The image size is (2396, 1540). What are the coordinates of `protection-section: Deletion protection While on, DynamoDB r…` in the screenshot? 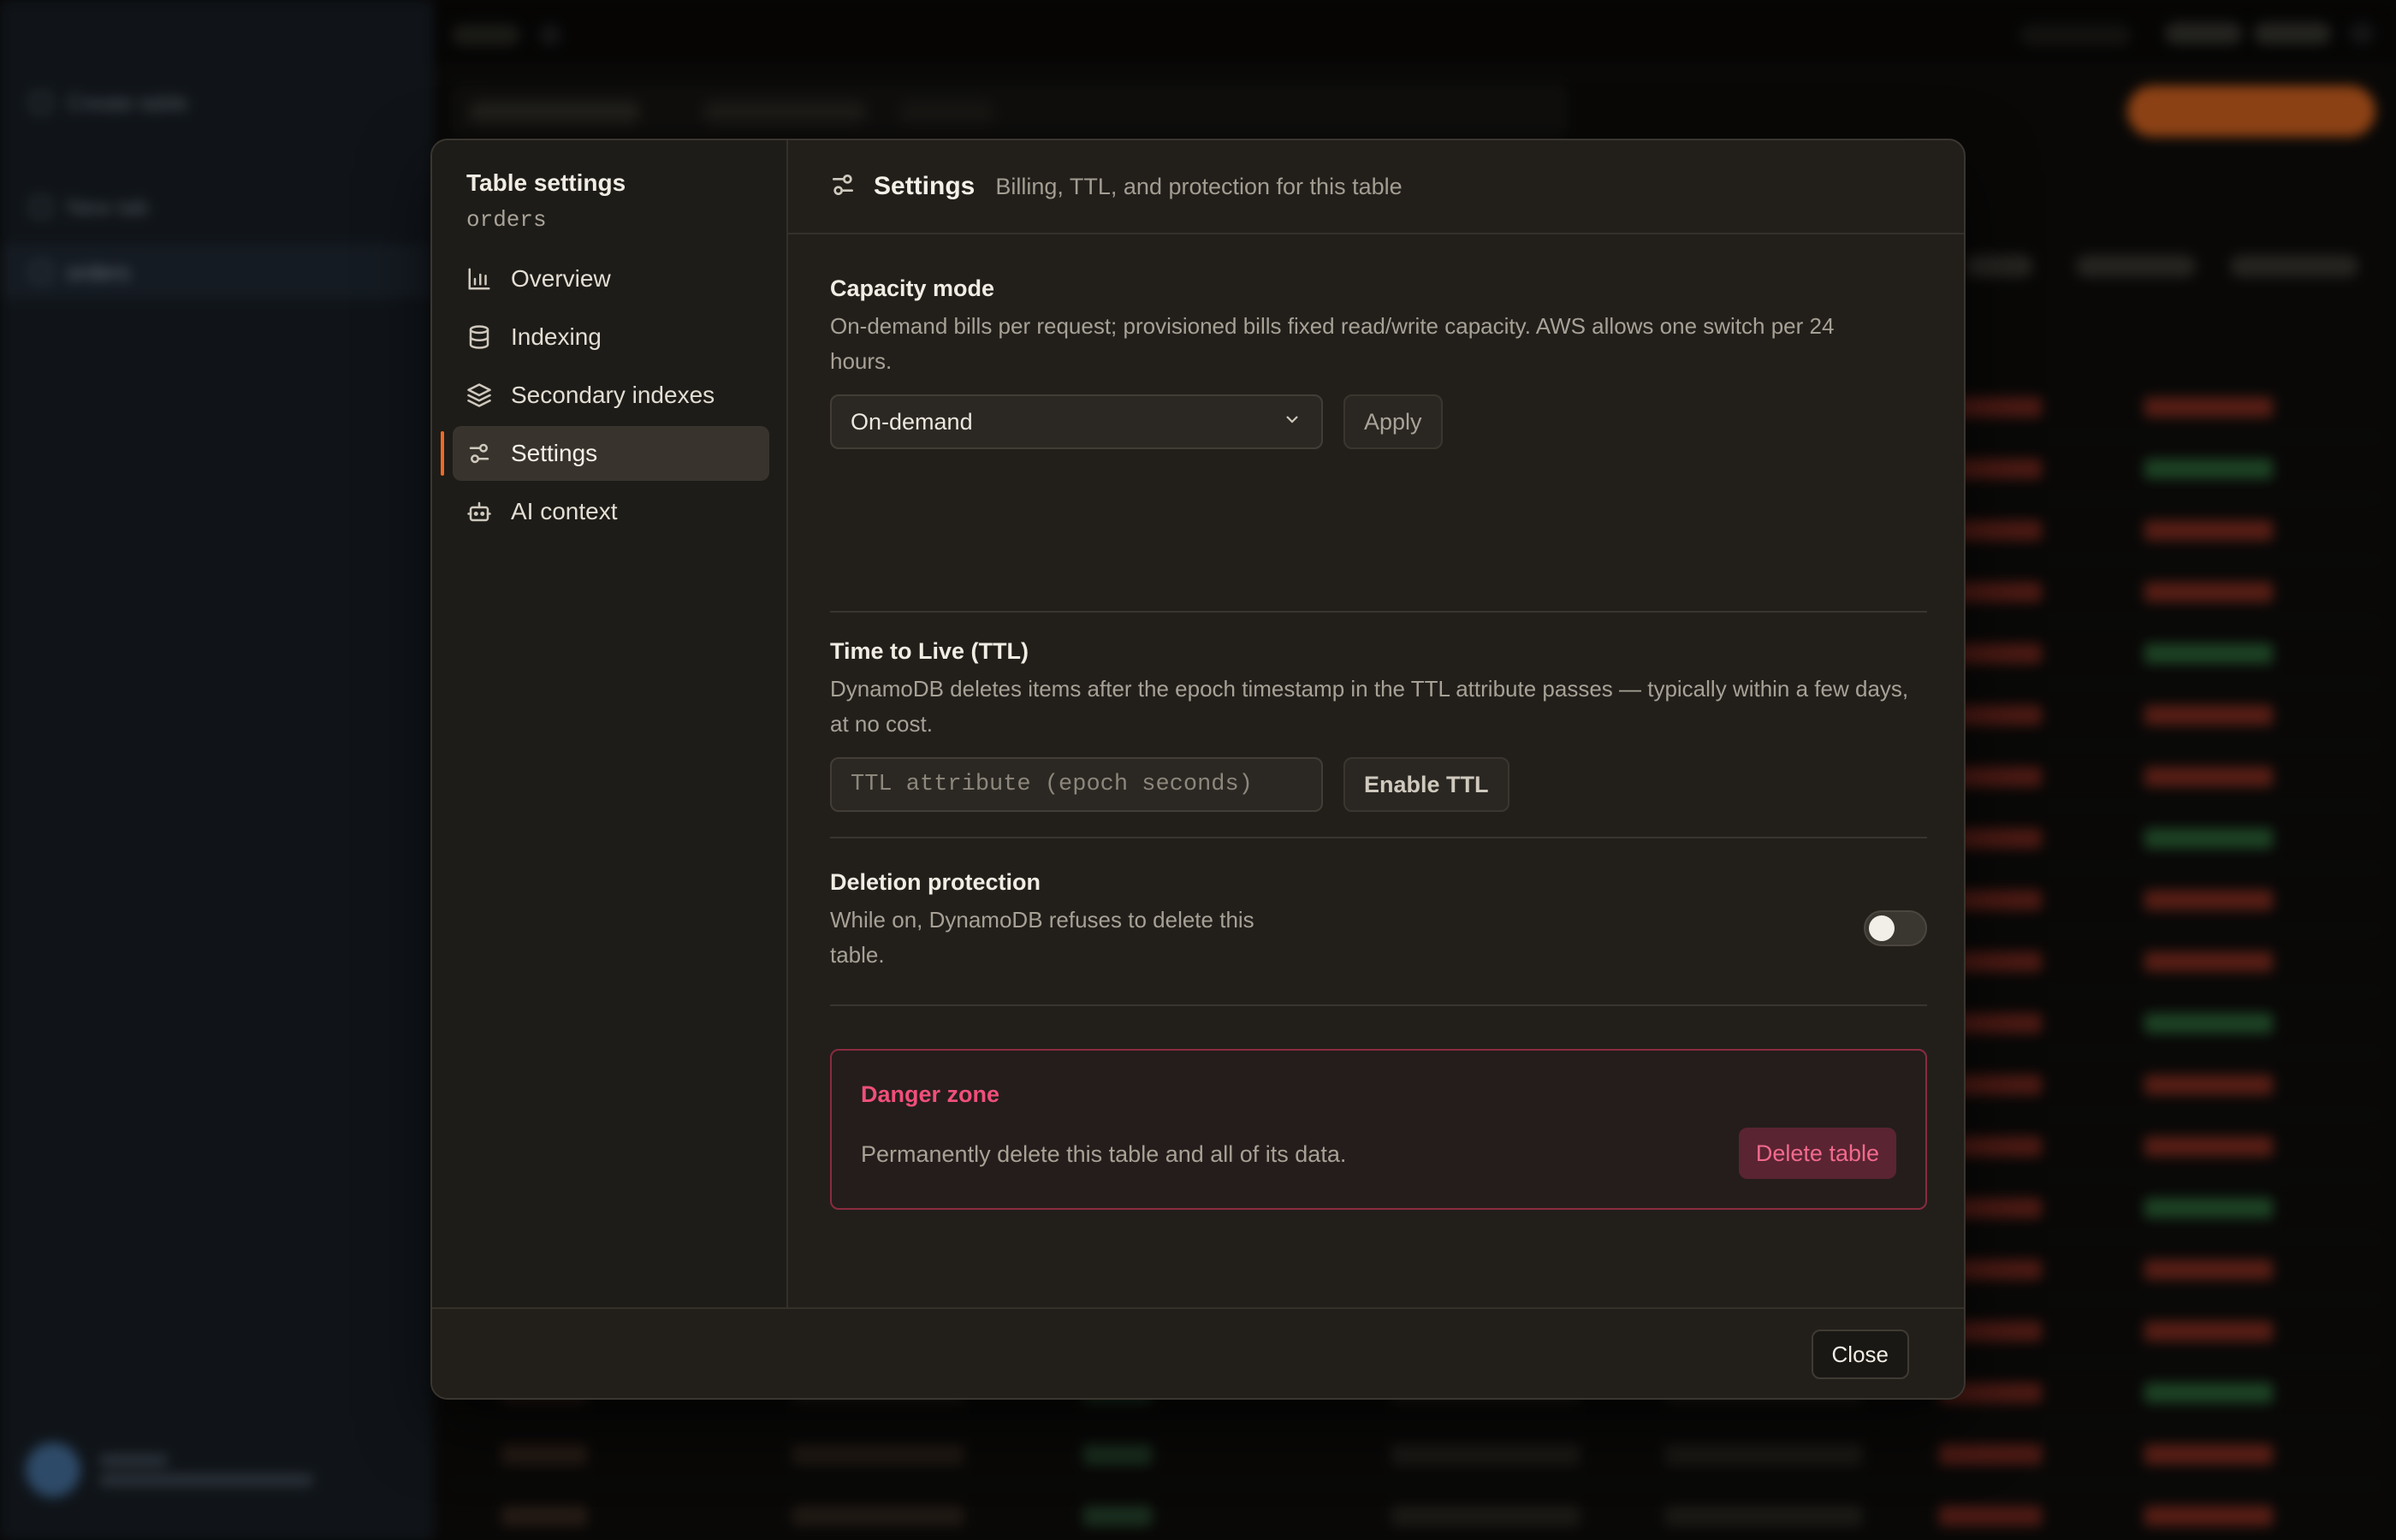 It's located at (1378, 933).